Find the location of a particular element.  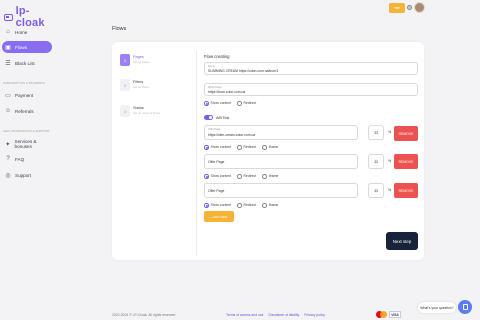

remove-button-2: REMOVE is located at coordinates (406, 161).